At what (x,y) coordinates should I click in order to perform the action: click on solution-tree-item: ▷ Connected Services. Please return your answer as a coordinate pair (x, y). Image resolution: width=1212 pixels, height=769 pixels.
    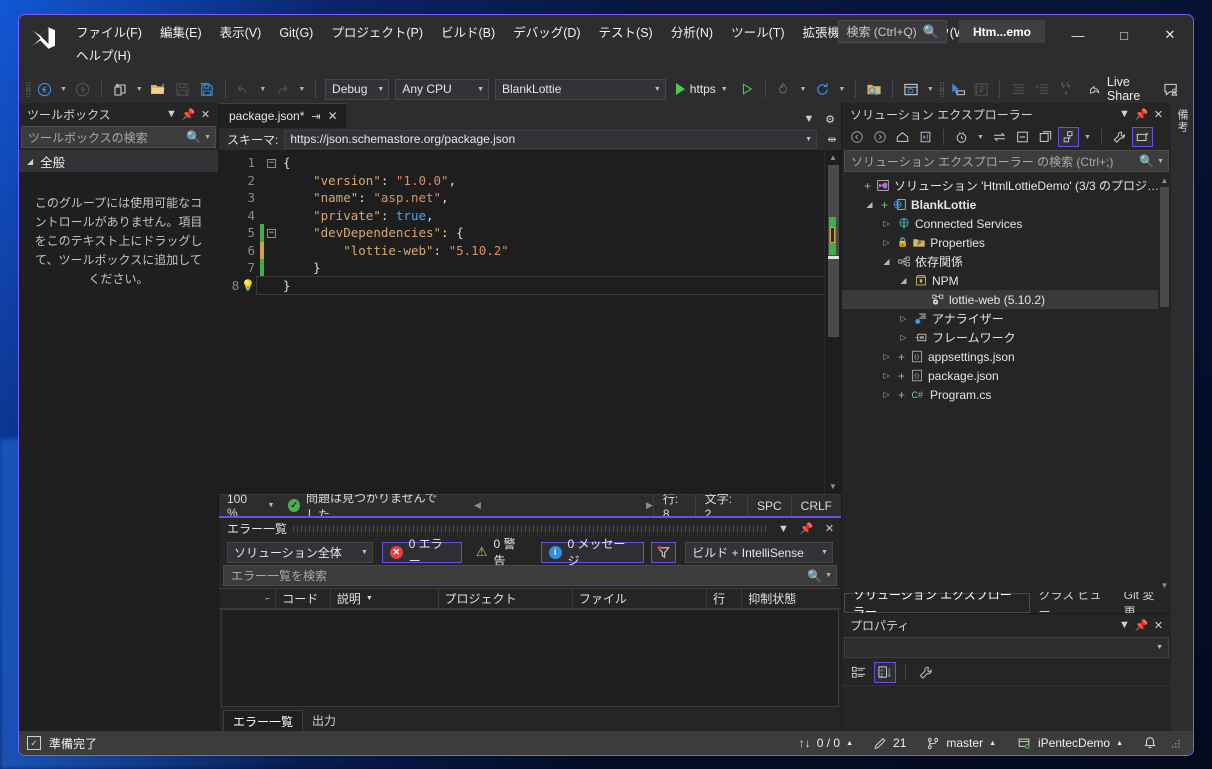
    Looking at the image, I should click on (1006, 223).